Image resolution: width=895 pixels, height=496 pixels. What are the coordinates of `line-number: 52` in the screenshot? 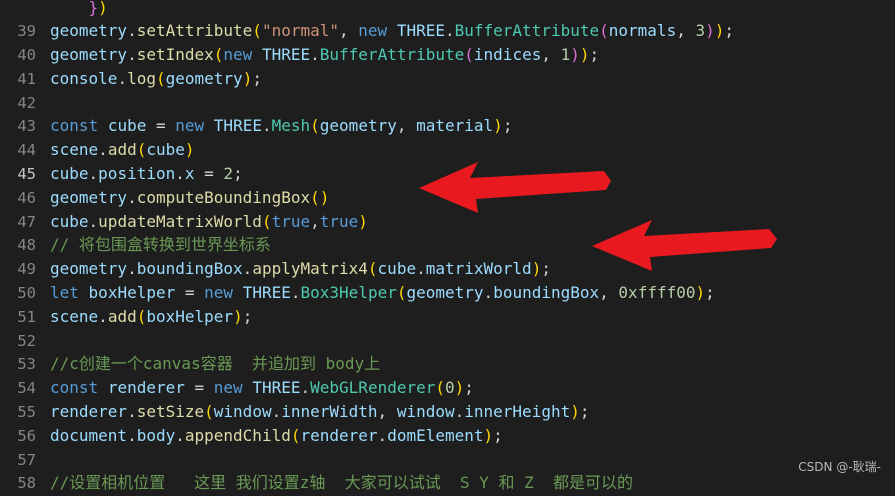 It's located at (26, 340).